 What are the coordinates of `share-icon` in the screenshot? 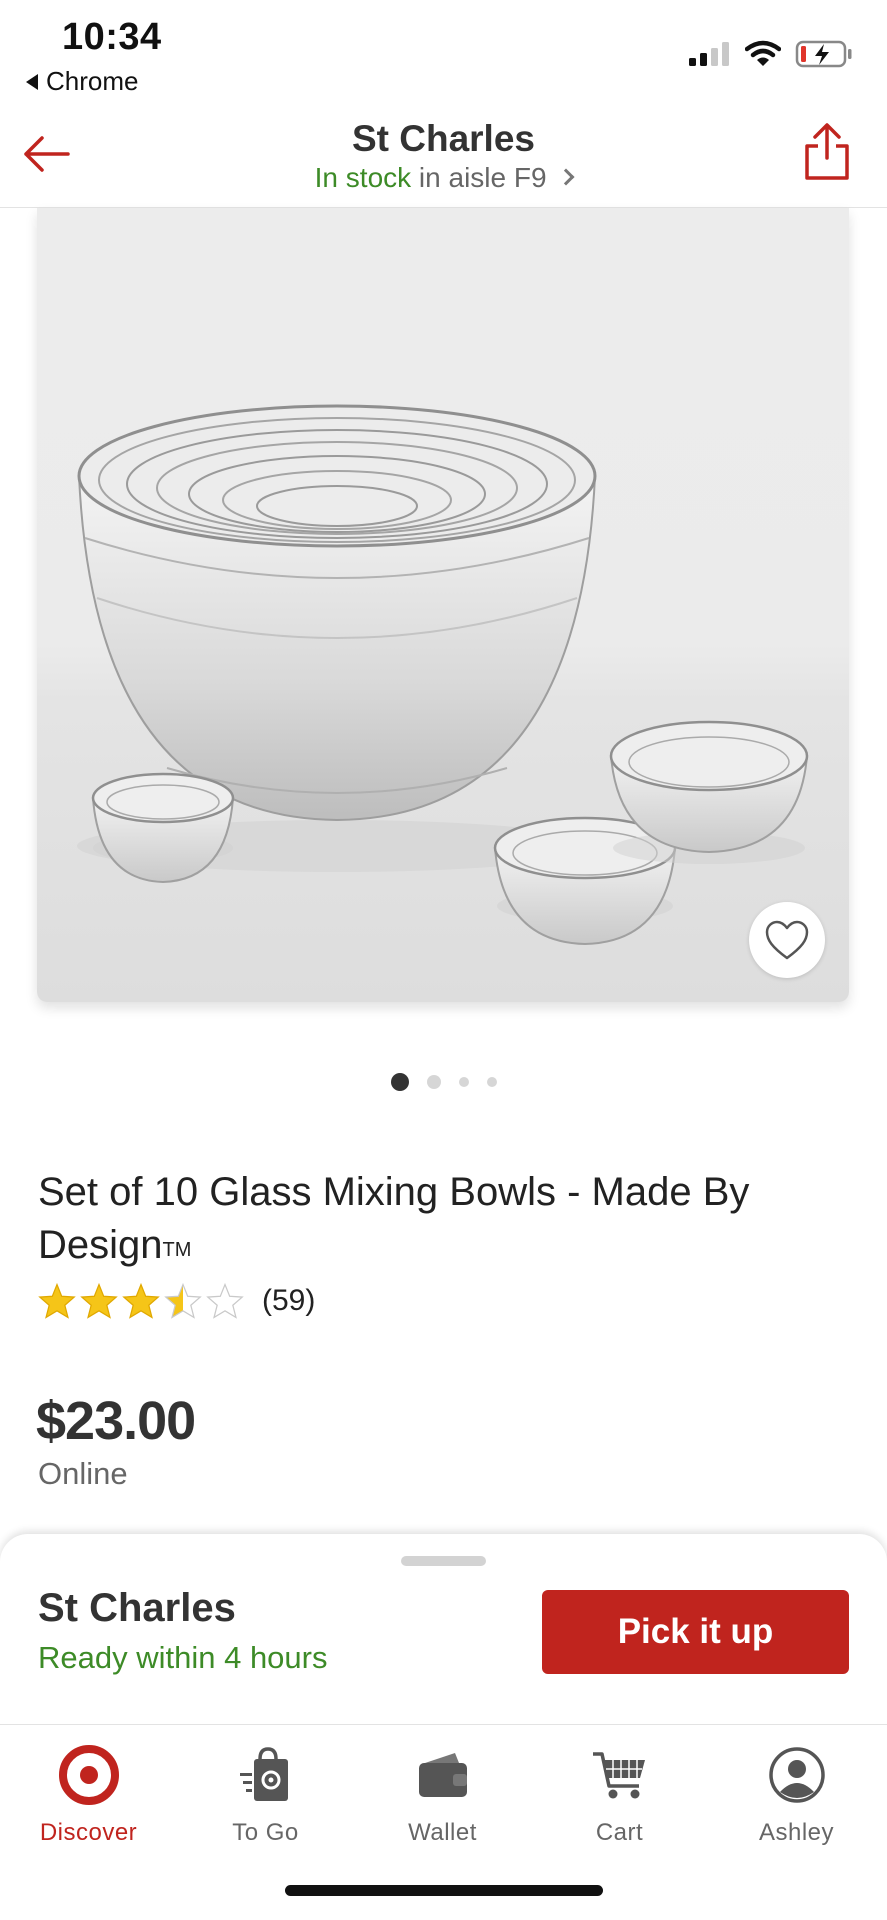 It's located at (827, 151).